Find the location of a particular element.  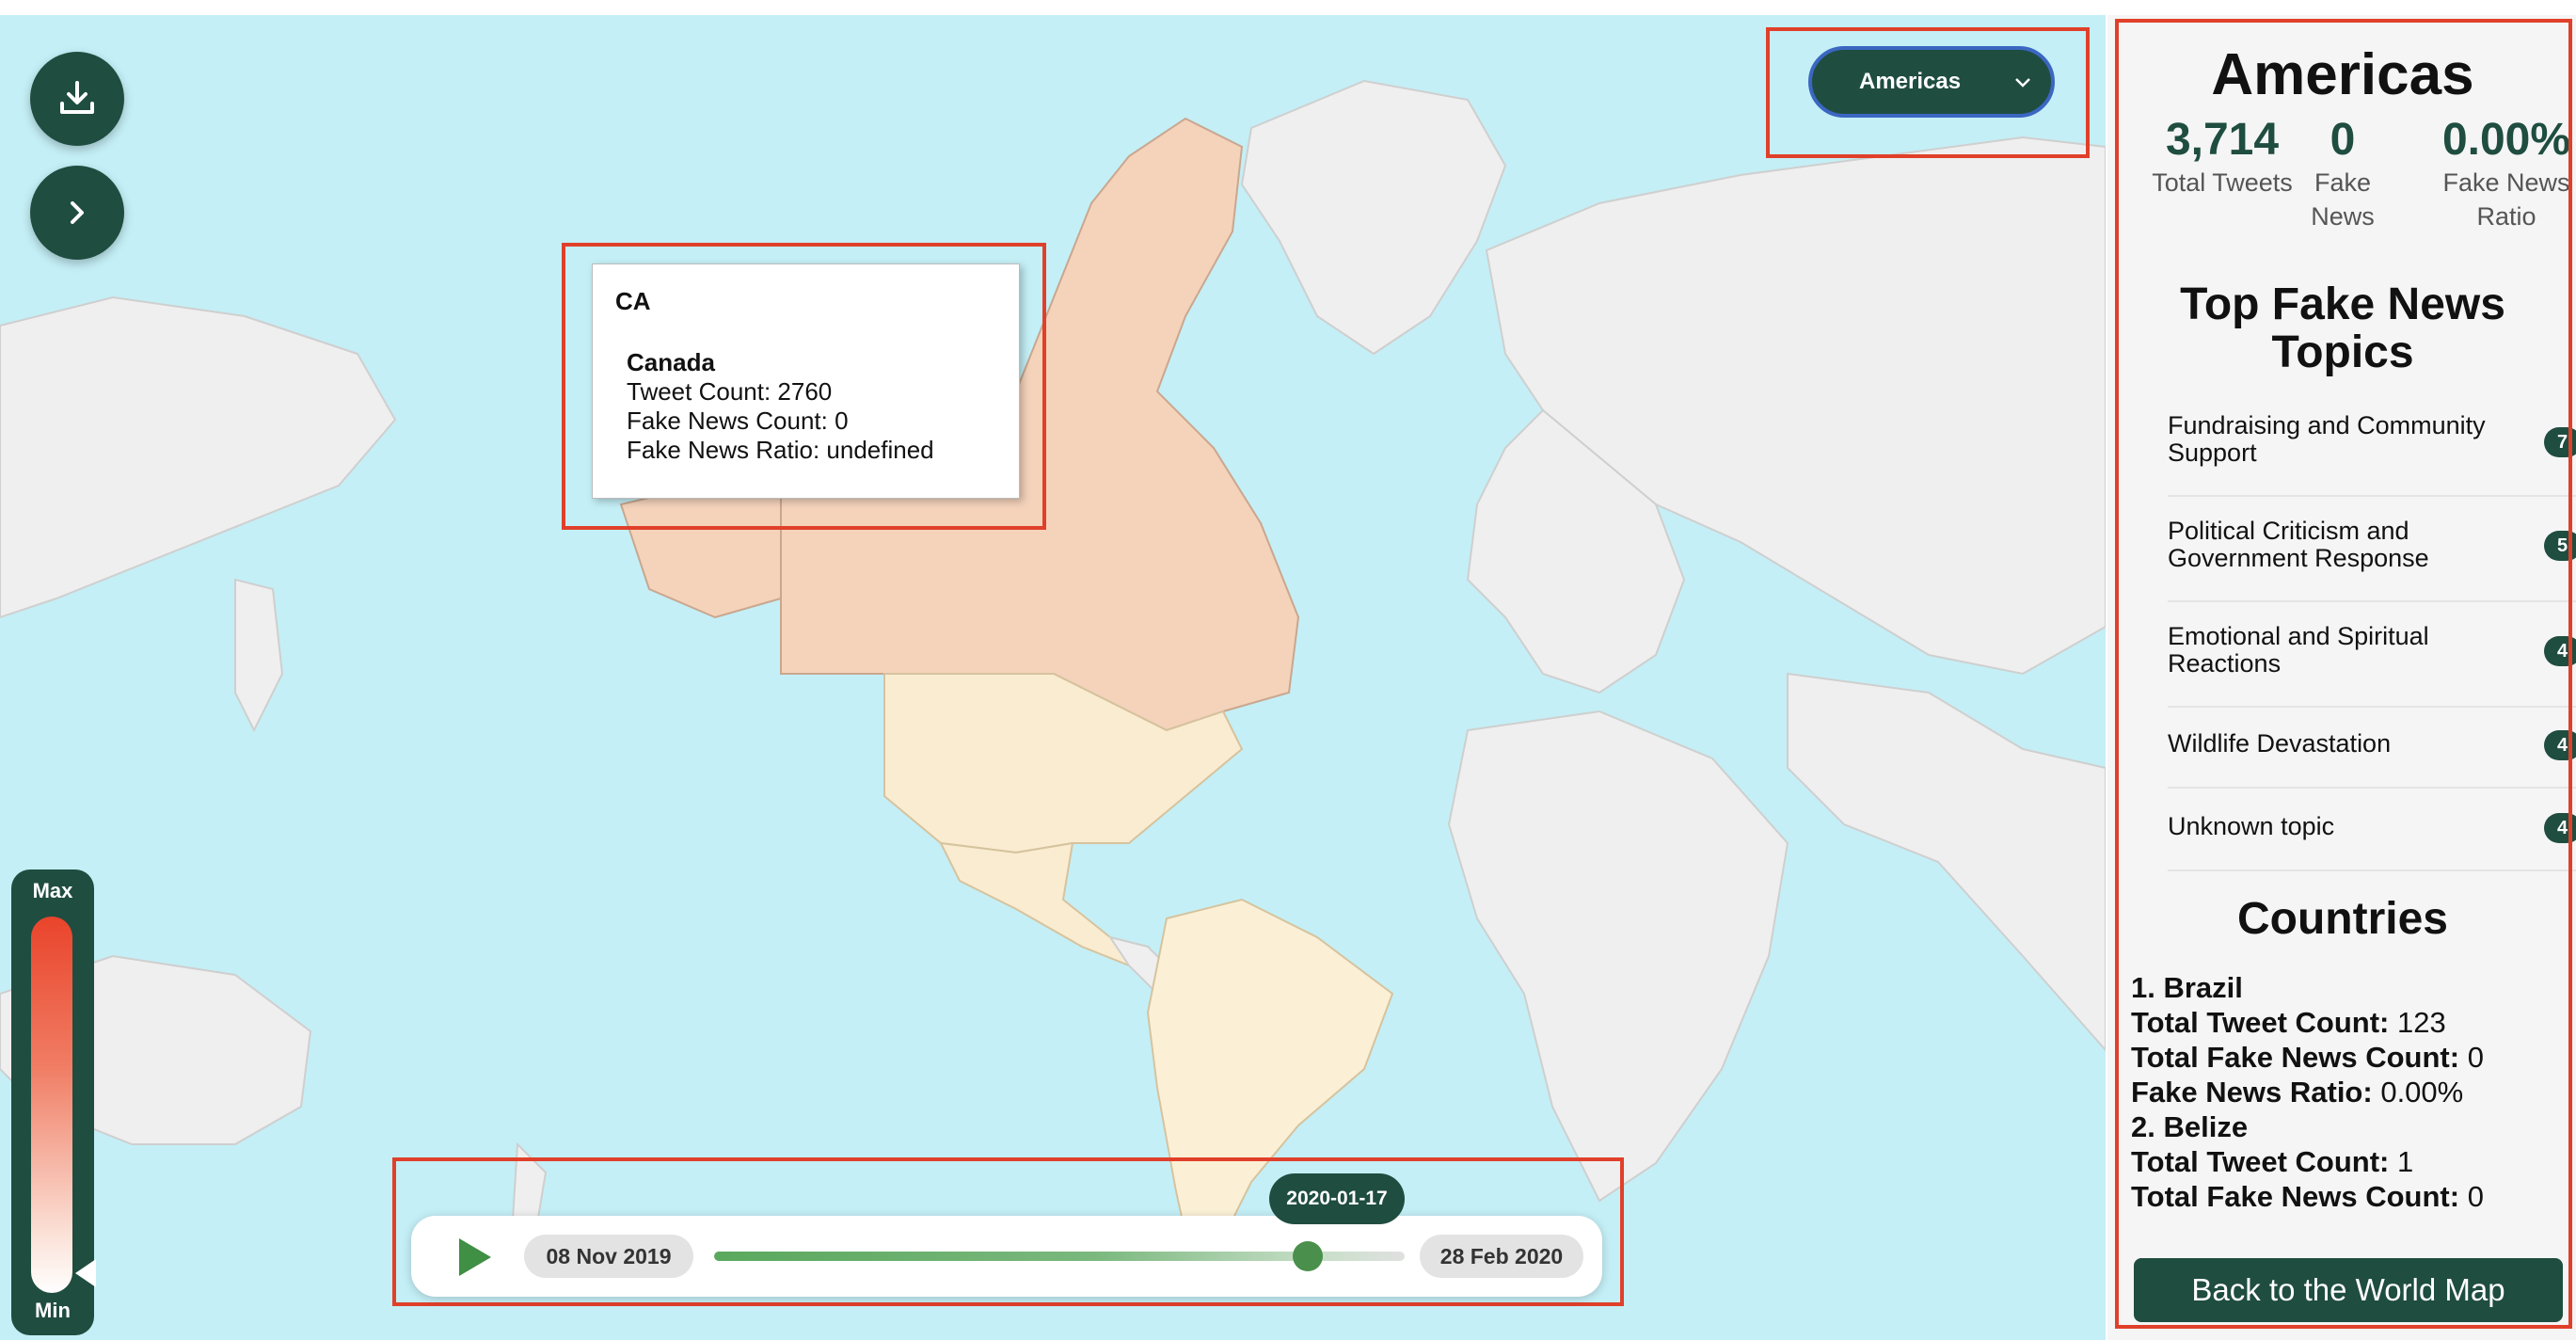

tooltip-country-name: Canada is located at coordinates (671, 362).